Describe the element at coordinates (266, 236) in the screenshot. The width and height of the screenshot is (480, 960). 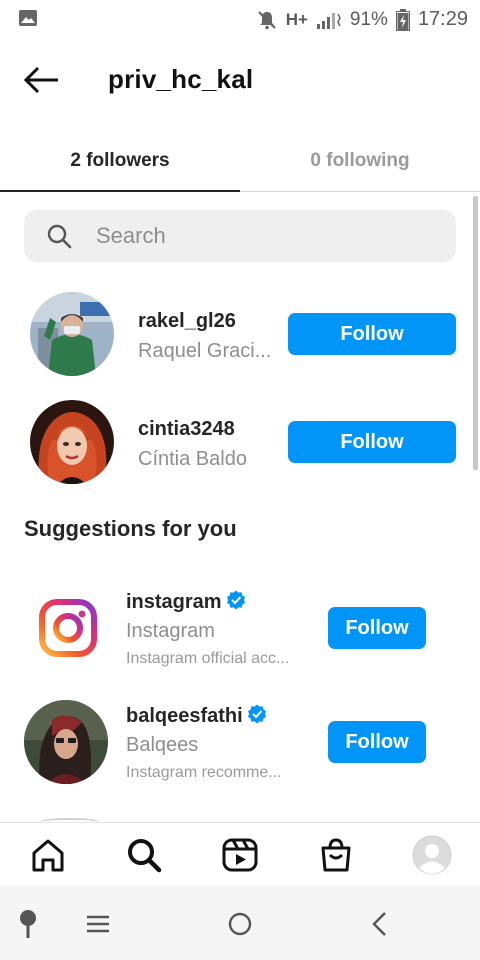
I see `search-input` at that location.